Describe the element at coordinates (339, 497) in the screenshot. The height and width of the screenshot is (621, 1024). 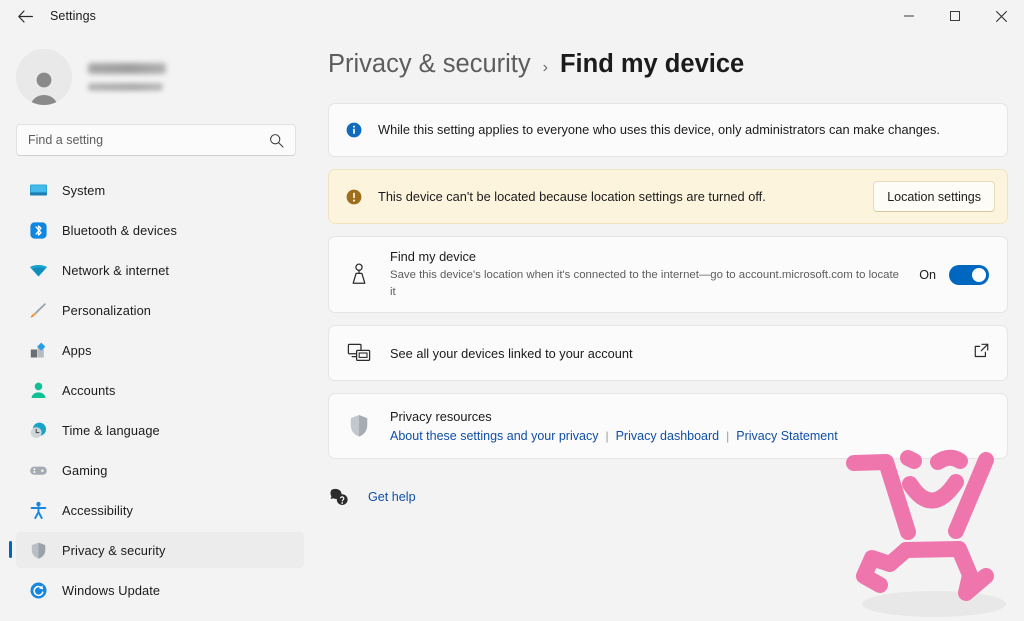
I see `help-icon` at that location.